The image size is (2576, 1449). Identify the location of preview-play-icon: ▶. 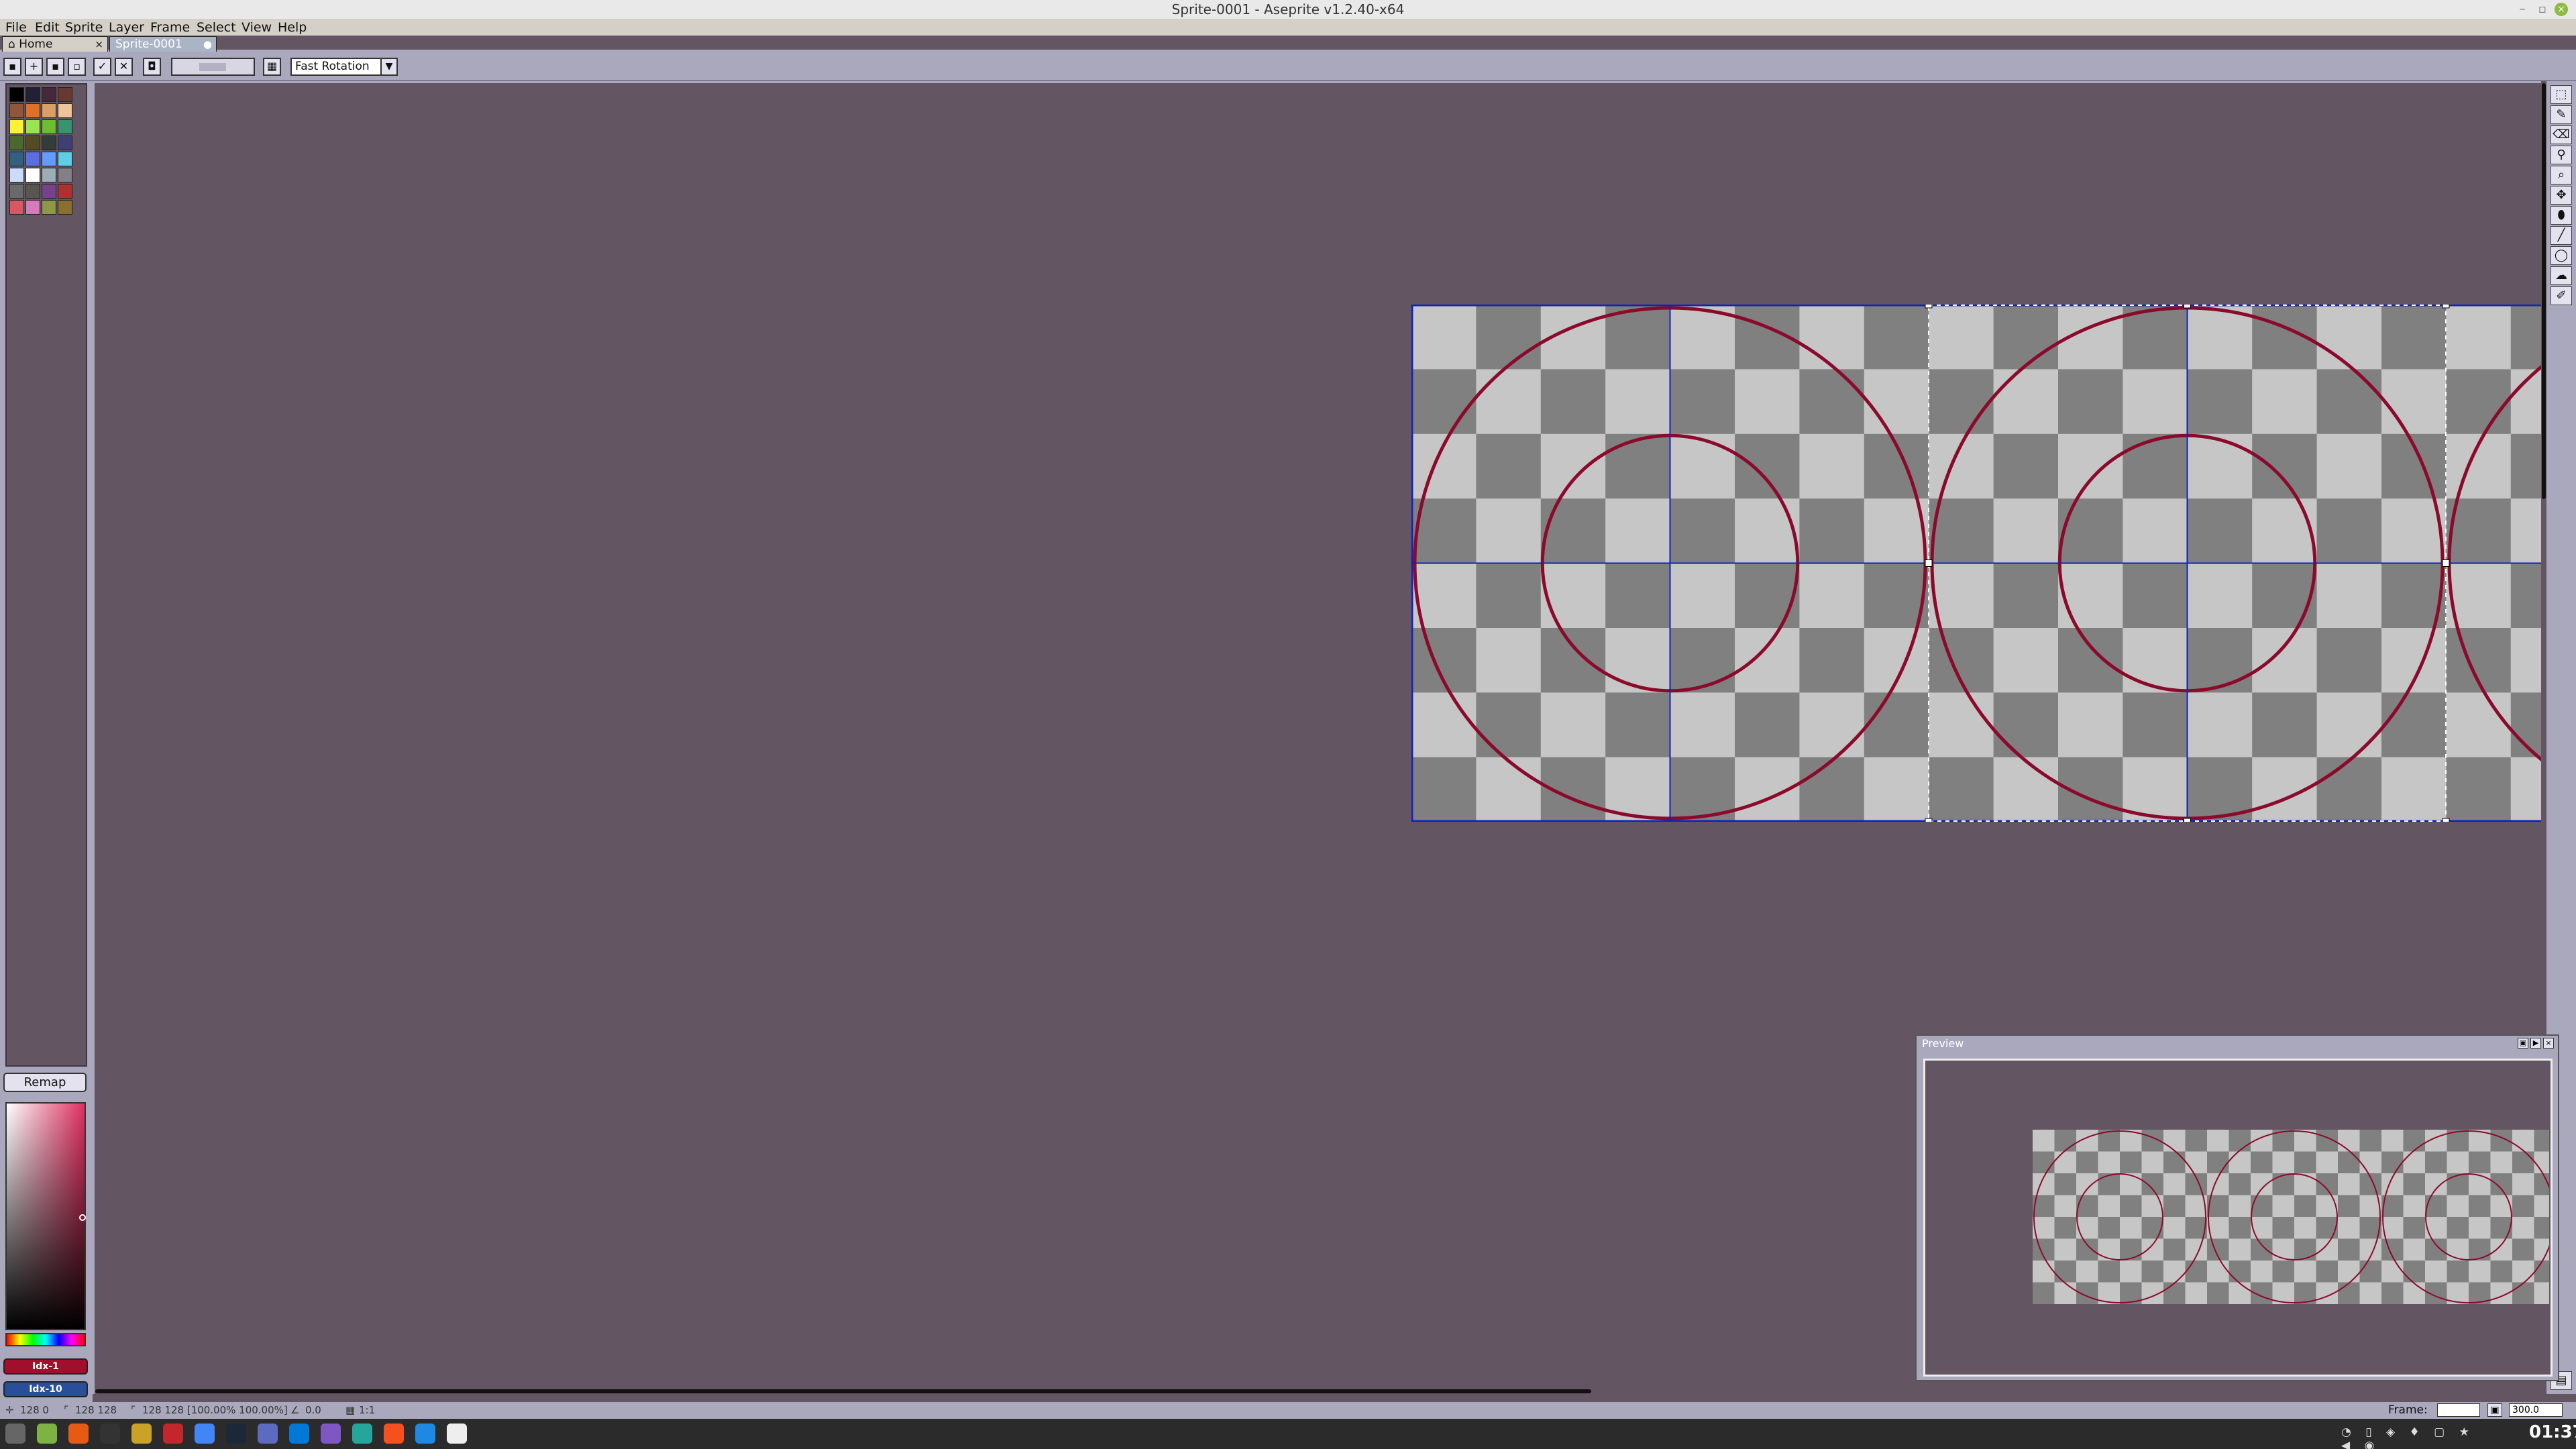
(2535, 1043).